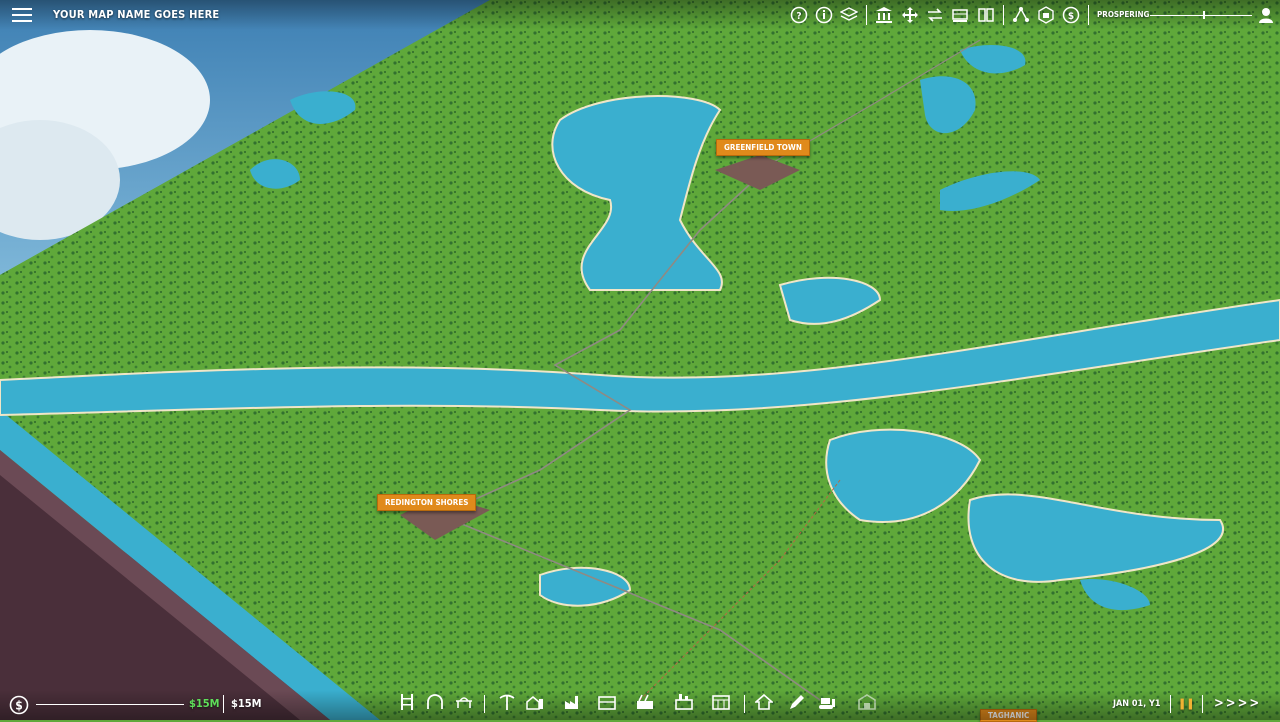  I want to click on menu-icon, so click(22, 15).